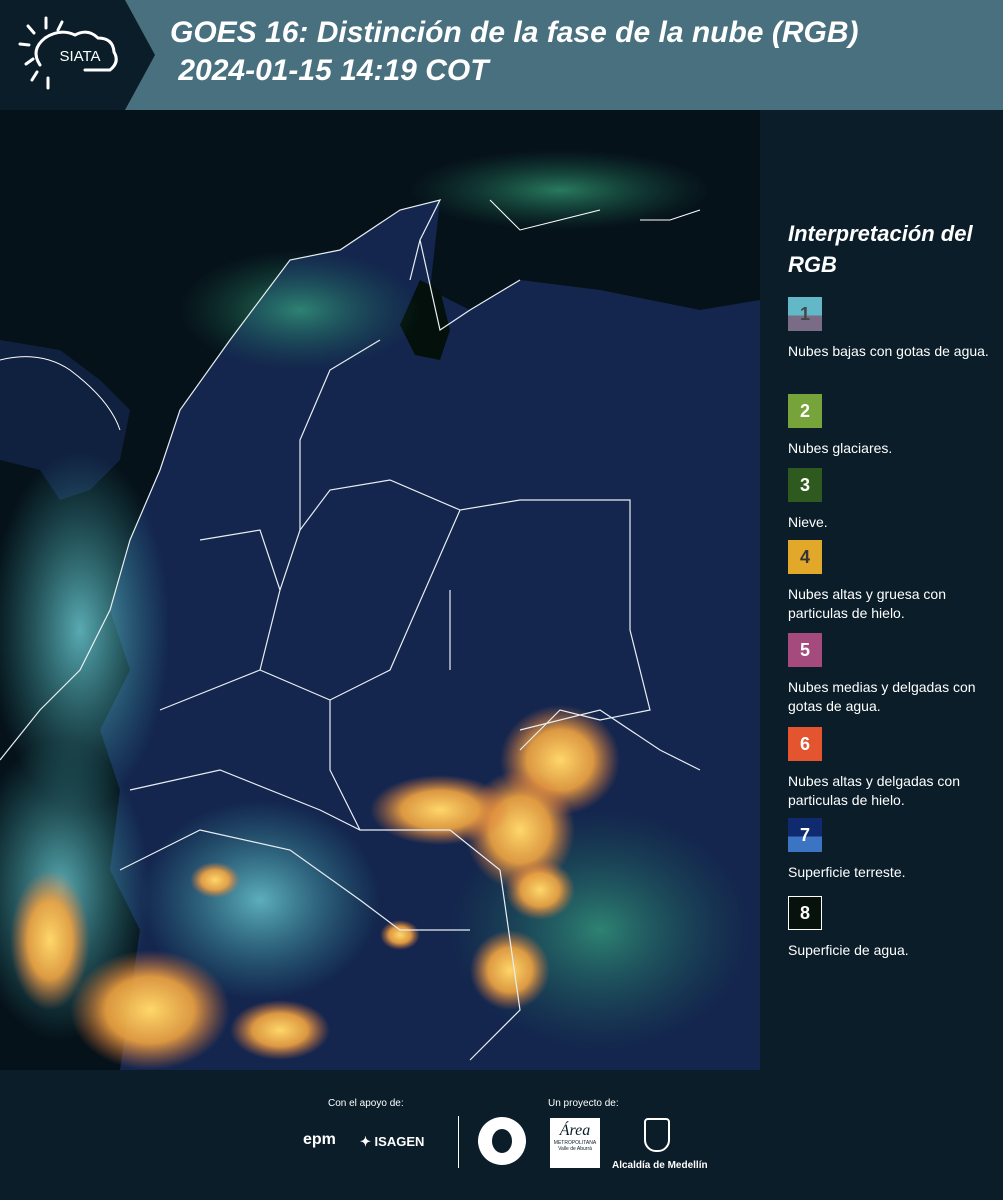 The width and height of the screenshot is (1003, 1200). I want to click on area-logo-sub2: Valle de Aburrá, so click(575, 1149).